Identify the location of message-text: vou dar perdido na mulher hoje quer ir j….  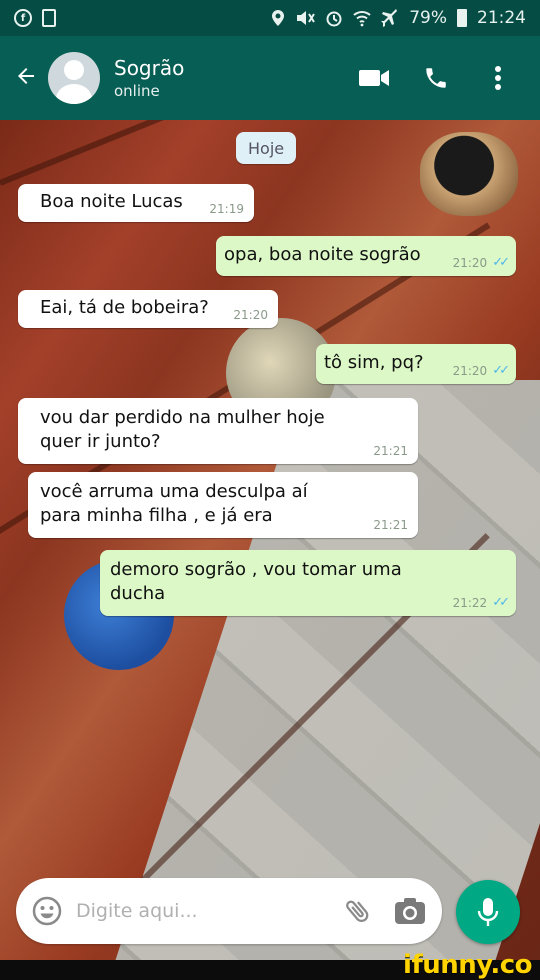
(182, 429).